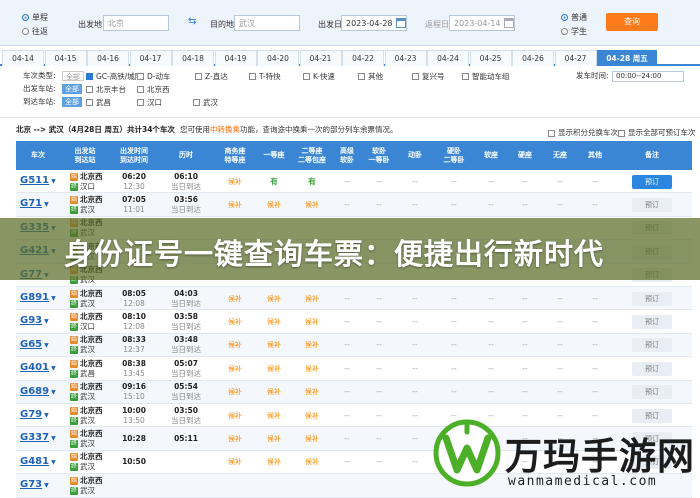 Image resolution: width=700 pixels, height=498 pixels. Describe the element at coordinates (98, 102) in the screenshot. I see `to-station-checkbox: 武昌` at that location.